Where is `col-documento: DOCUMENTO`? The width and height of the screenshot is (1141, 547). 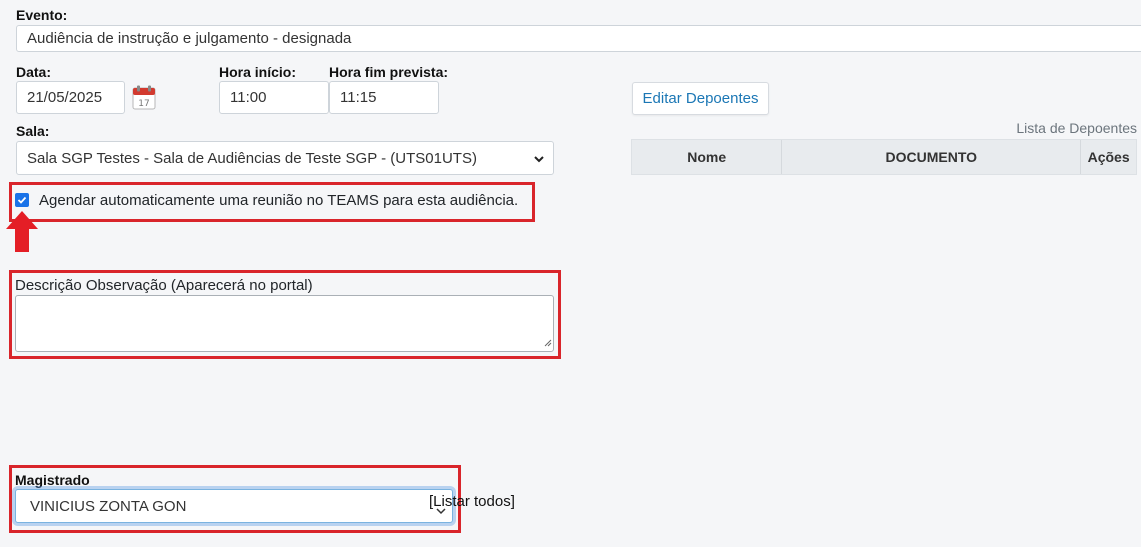 col-documento: DOCUMENTO is located at coordinates (932, 157).